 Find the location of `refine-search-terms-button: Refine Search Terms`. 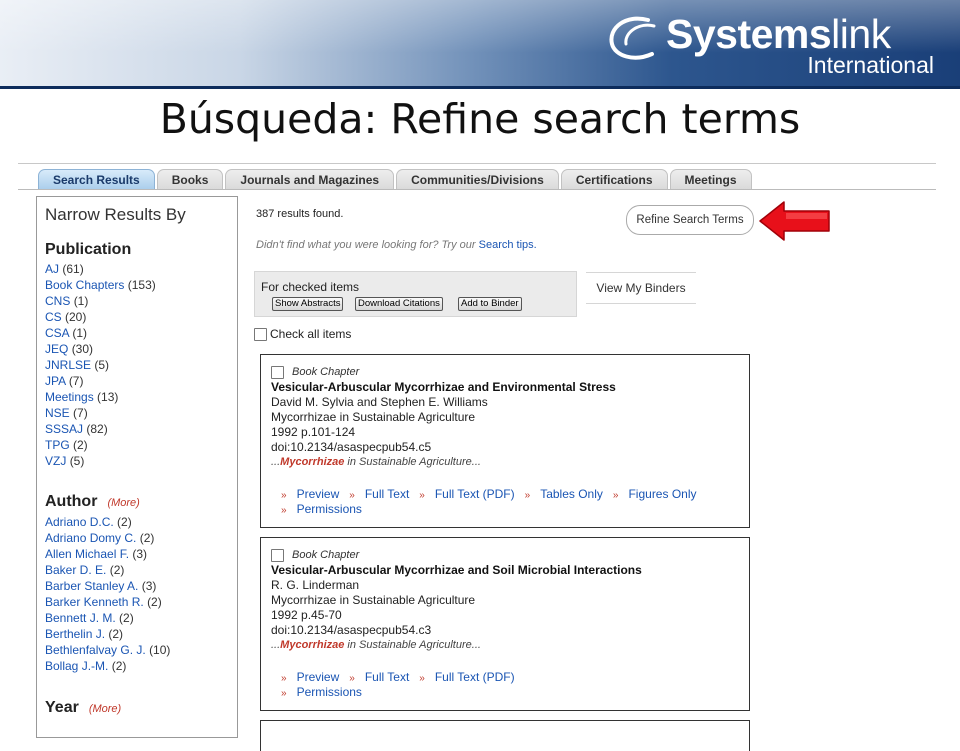

refine-search-terms-button: Refine Search Terms is located at coordinates (690, 220).